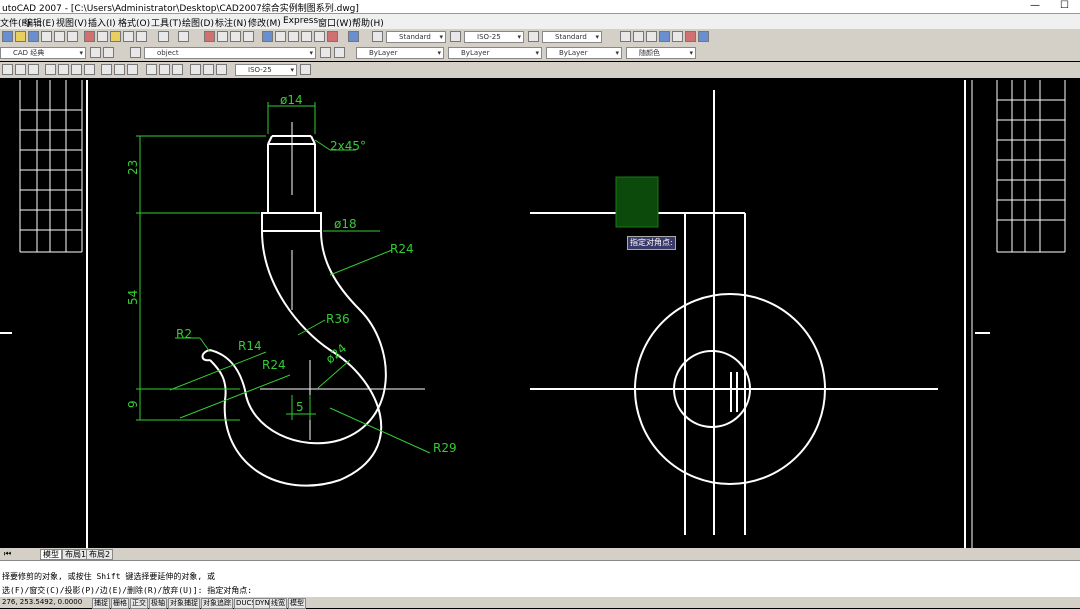  I want to click on save-icon, so click(33, 36).